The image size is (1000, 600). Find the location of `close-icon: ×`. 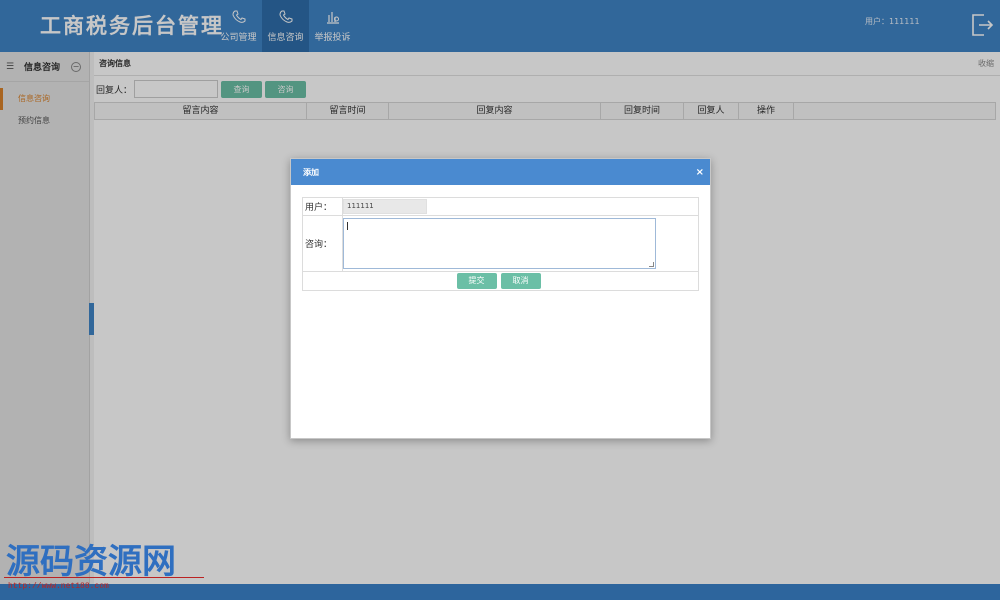

close-icon: × is located at coordinates (700, 172).